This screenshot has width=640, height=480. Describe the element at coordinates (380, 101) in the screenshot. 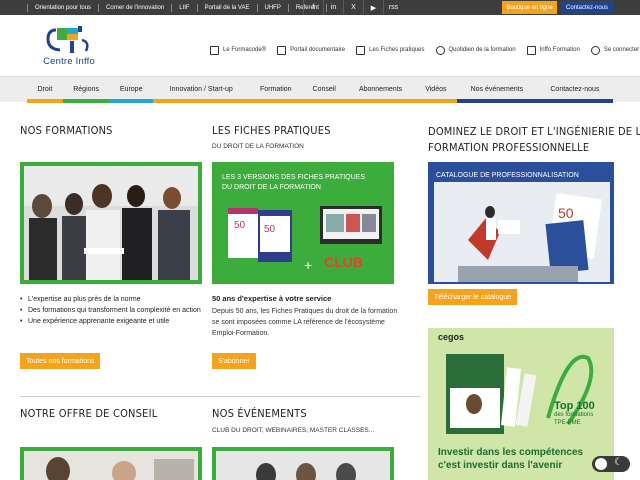

I see `nav-abonnements-bar` at that location.